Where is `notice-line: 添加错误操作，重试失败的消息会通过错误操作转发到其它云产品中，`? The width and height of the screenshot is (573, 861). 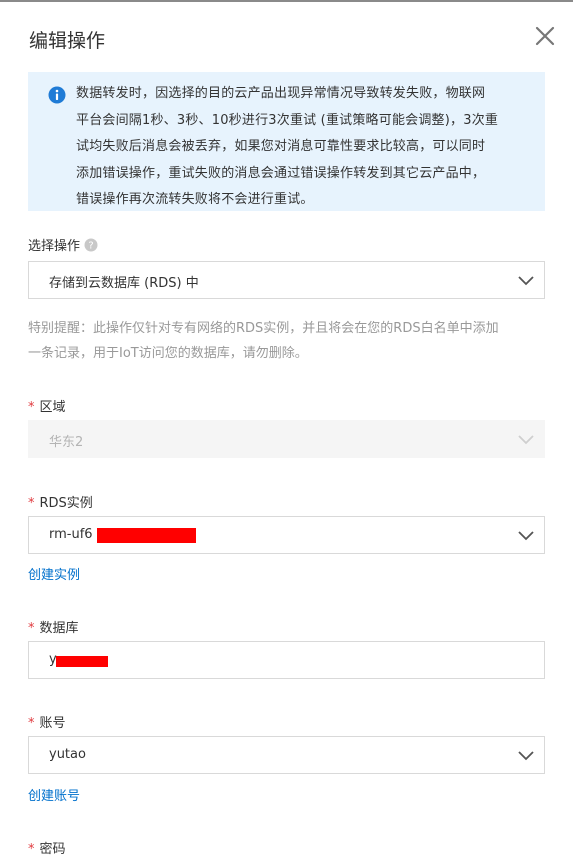 notice-line: 添加错误操作，重试失败的消息会通过错误操作转发到其它云产品中， is located at coordinates (281, 173).